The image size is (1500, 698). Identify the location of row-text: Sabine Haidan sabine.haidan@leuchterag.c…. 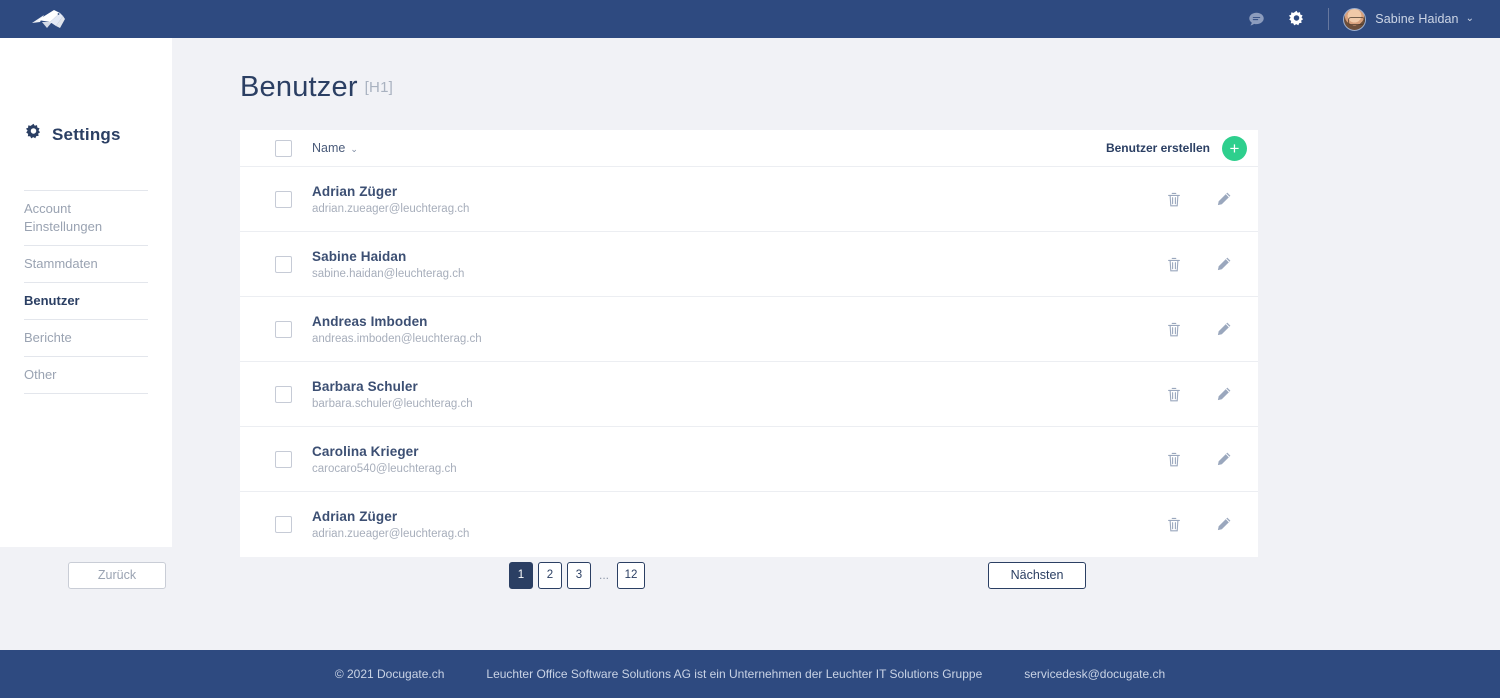
(388, 264).